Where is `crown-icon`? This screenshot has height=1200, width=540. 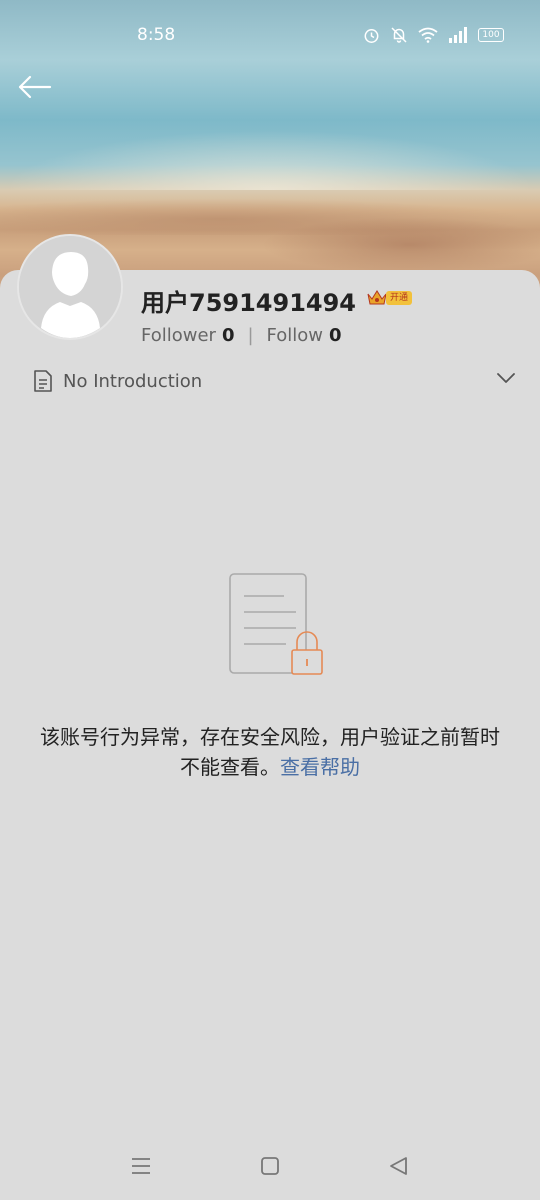
crown-icon is located at coordinates (377, 297).